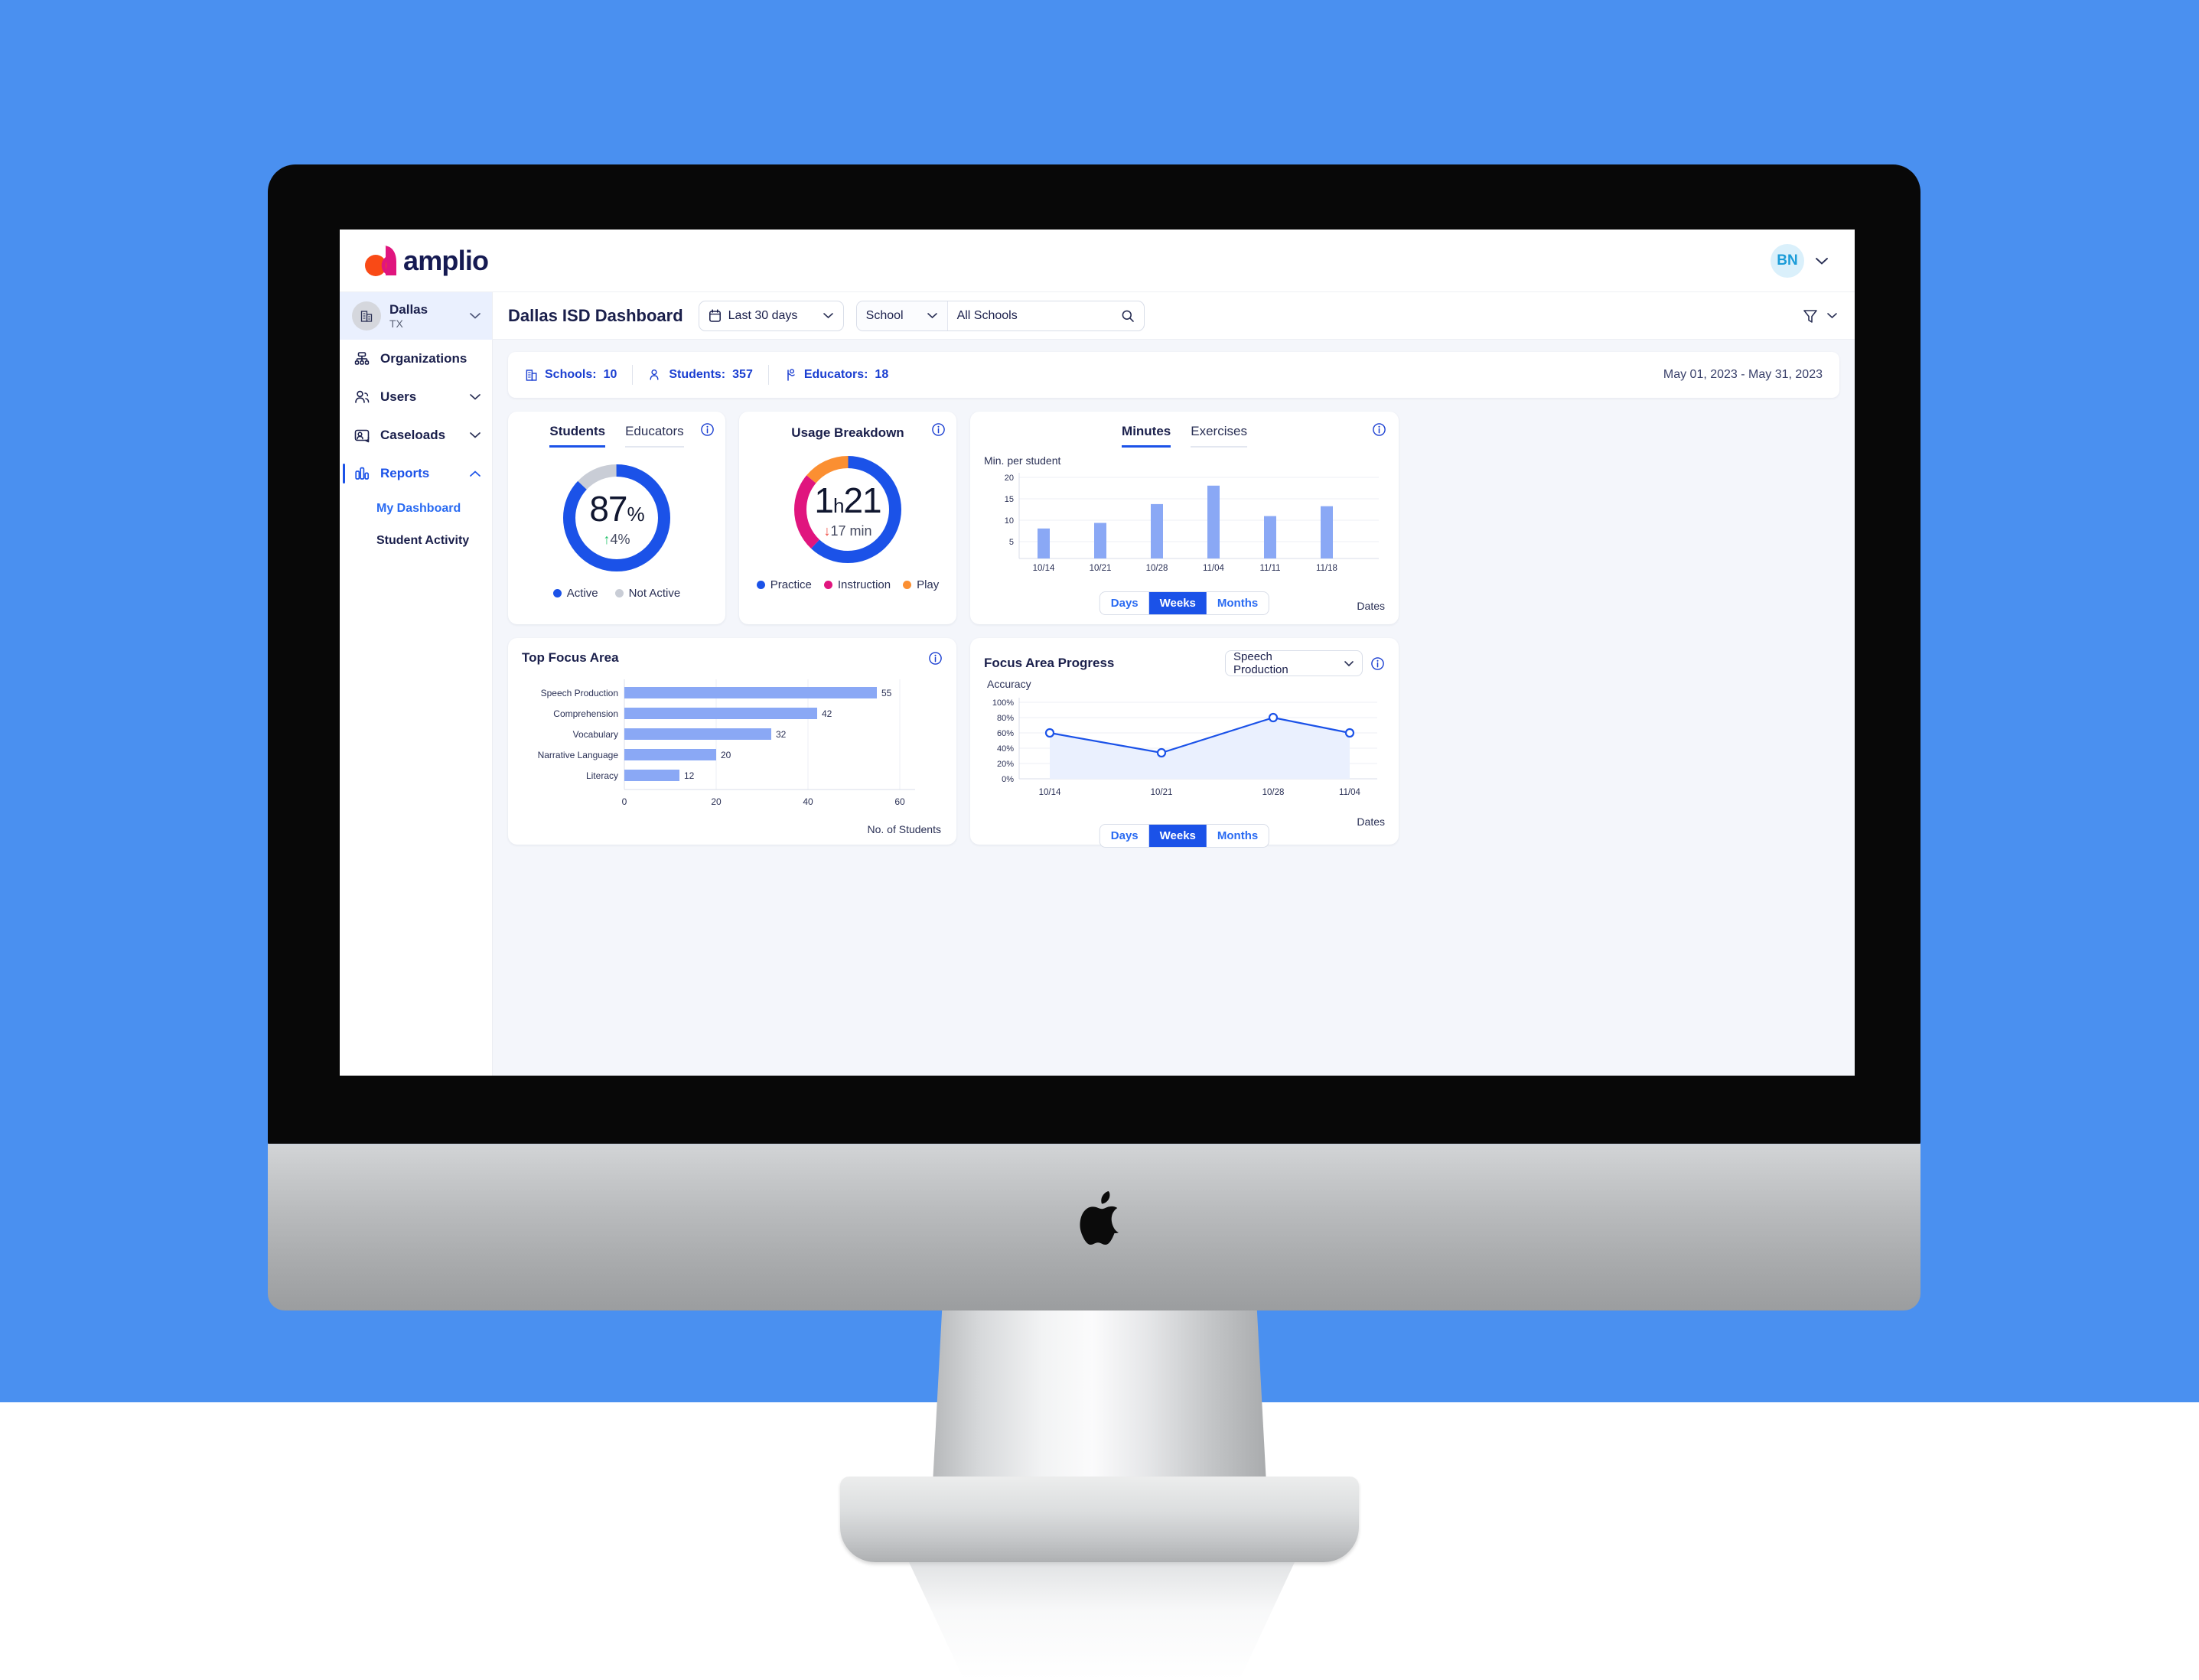 Image resolution: width=2199 pixels, height=1680 pixels. I want to click on brand-logo: amplio, so click(422, 260).